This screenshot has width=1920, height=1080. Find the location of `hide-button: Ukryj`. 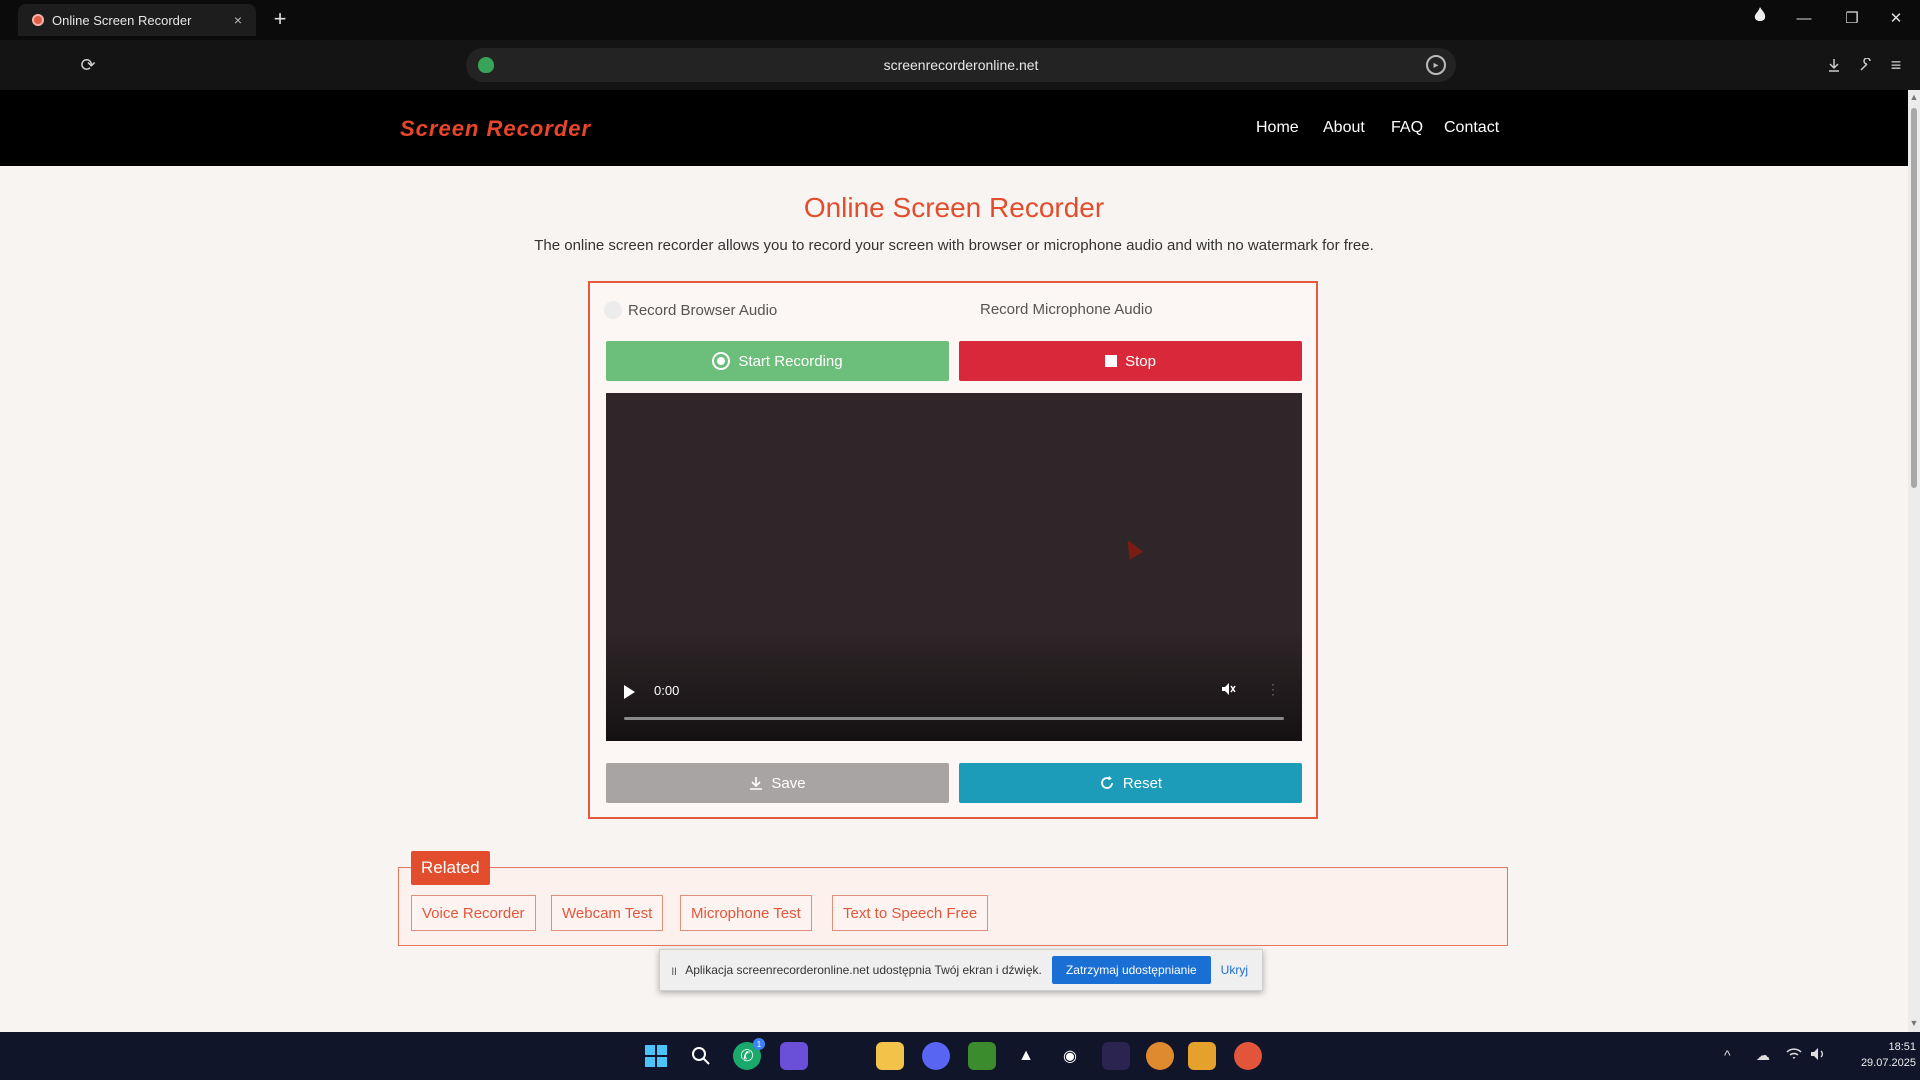

hide-button: Ukryj is located at coordinates (1234, 970).